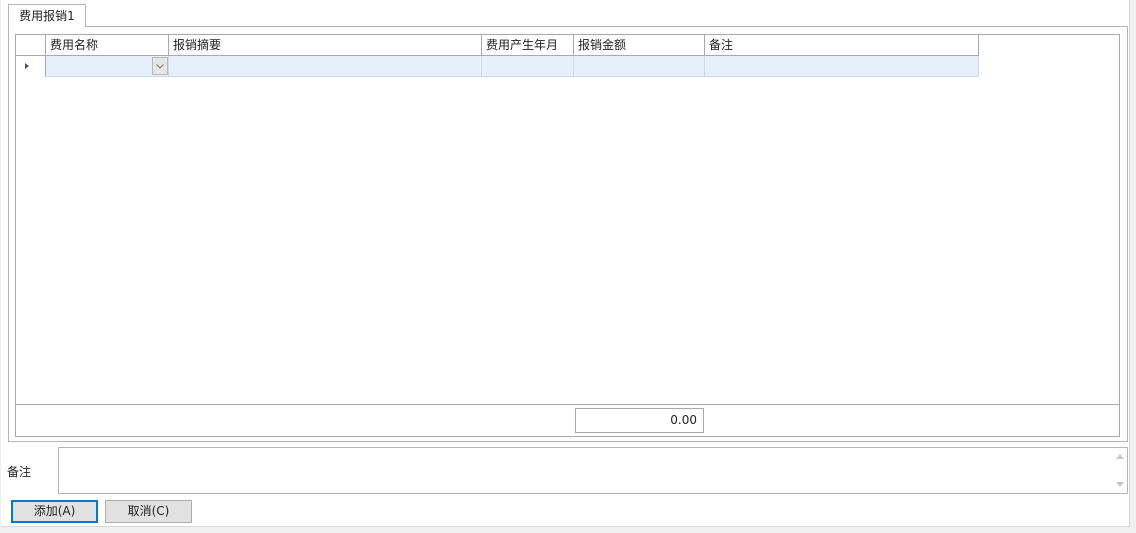  Describe the element at coordinates (107, 66) in the screenshot. I see `cell-expense-name` at that location.